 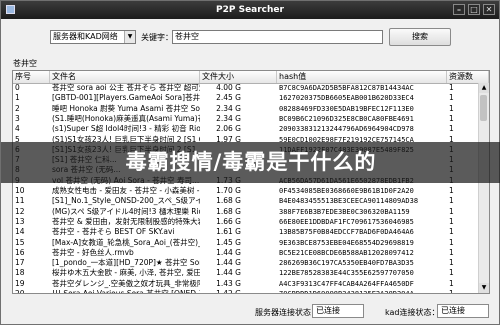 What do you see at coordinates (31, 77) in the screenshot?
I see `column-header-index: 序号` at bounding box center [31, 77].